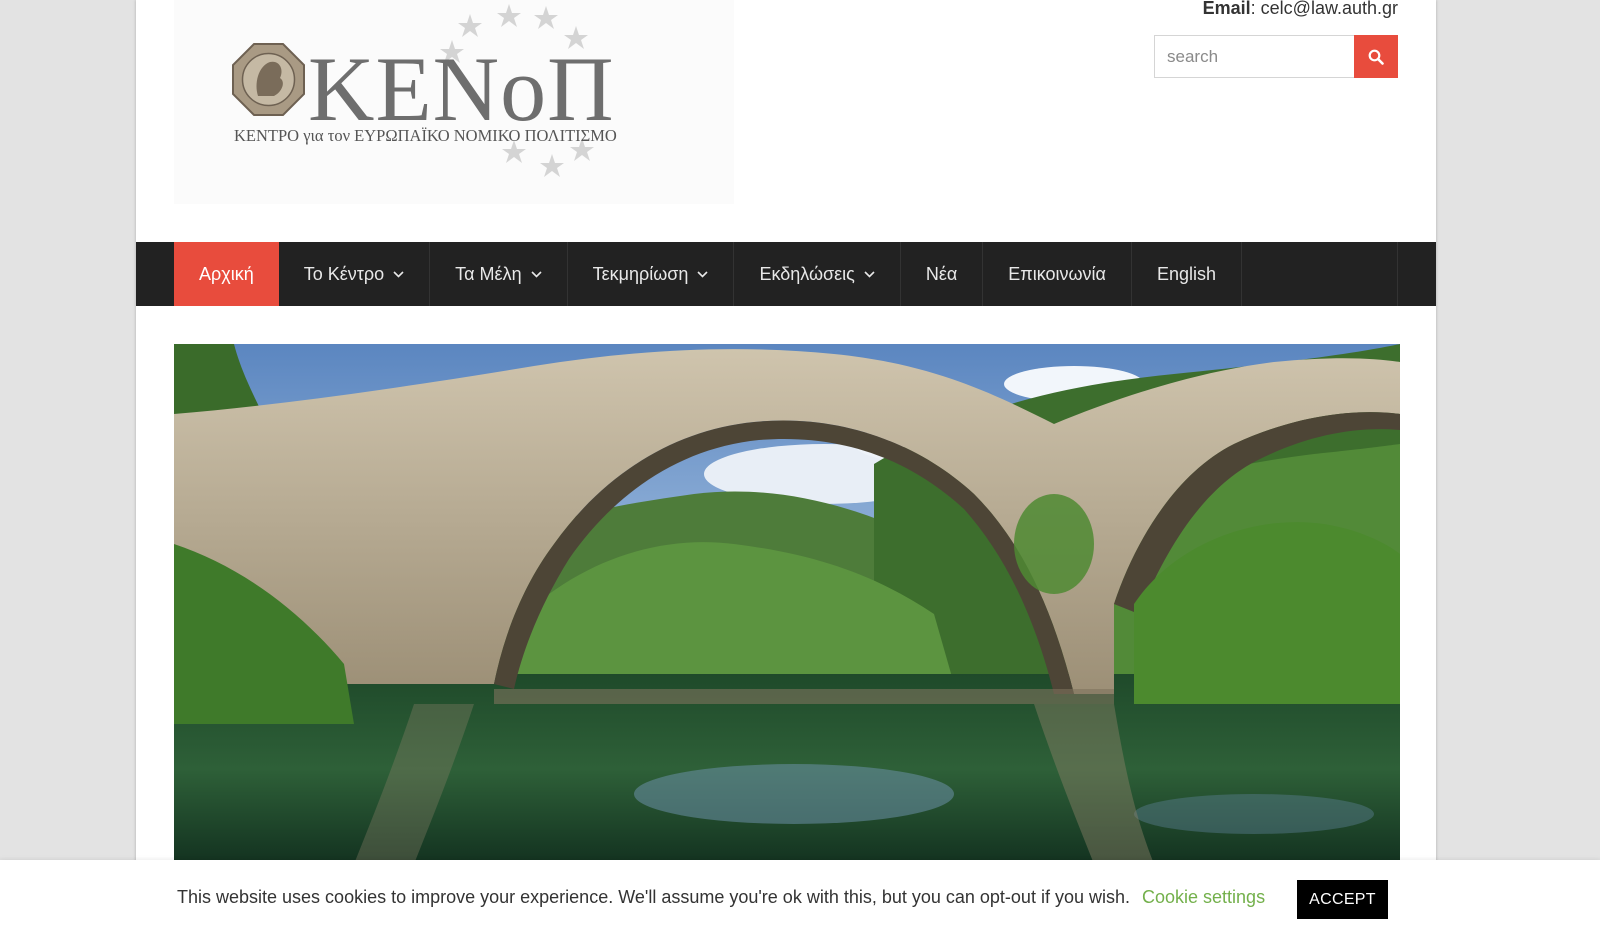  I want to click on search-input, so click(1254, 56).